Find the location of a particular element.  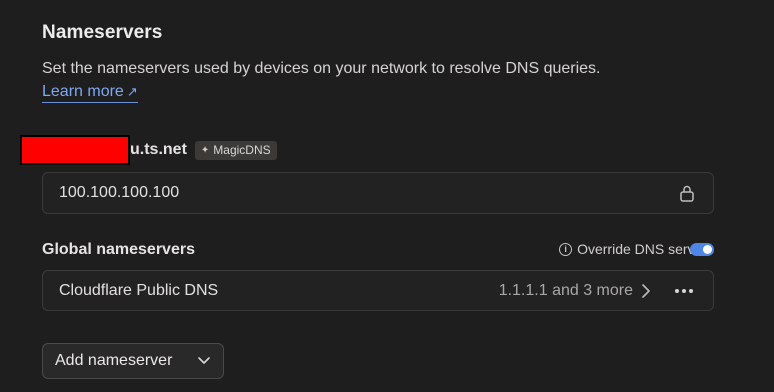

more-options-icon is located at coordinates (684, 290).